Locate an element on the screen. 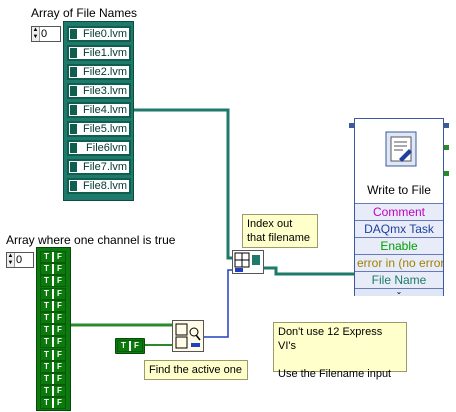  terminal-row-file-name: File Name is located at coordinates (399, 279).